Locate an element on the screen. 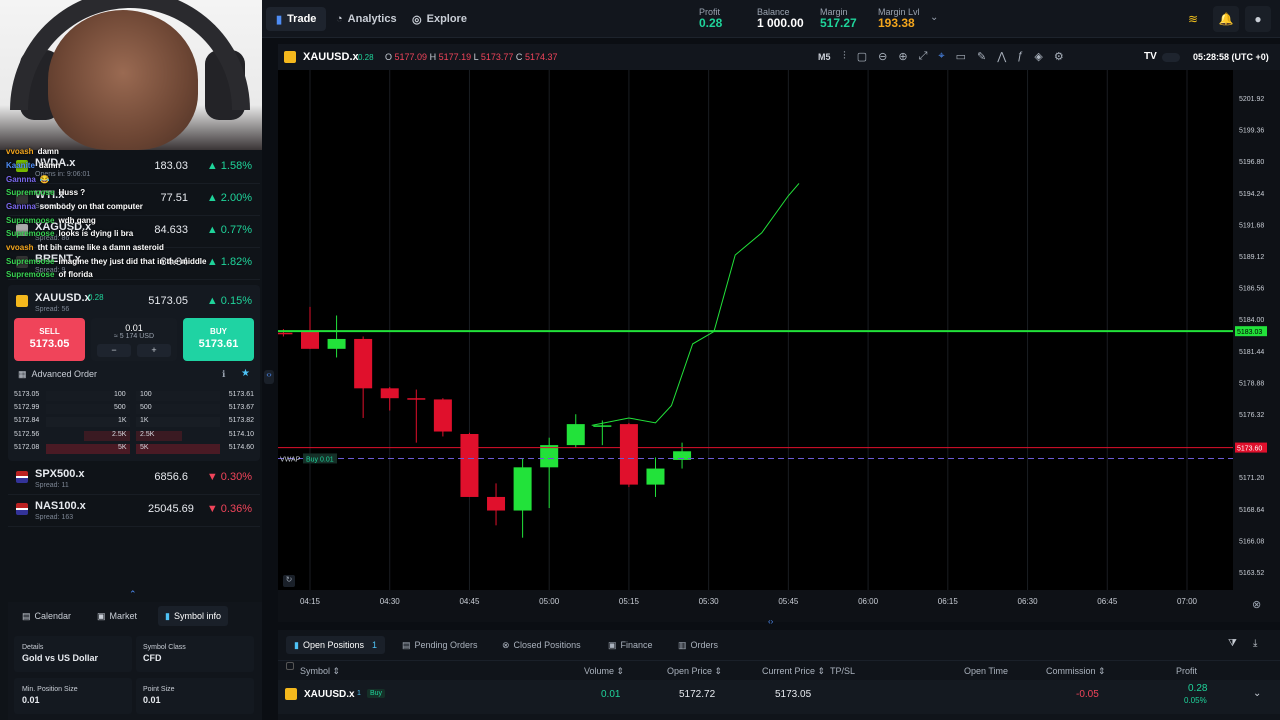  candles-icon: ⫶ is located at coordinates (844, 56).